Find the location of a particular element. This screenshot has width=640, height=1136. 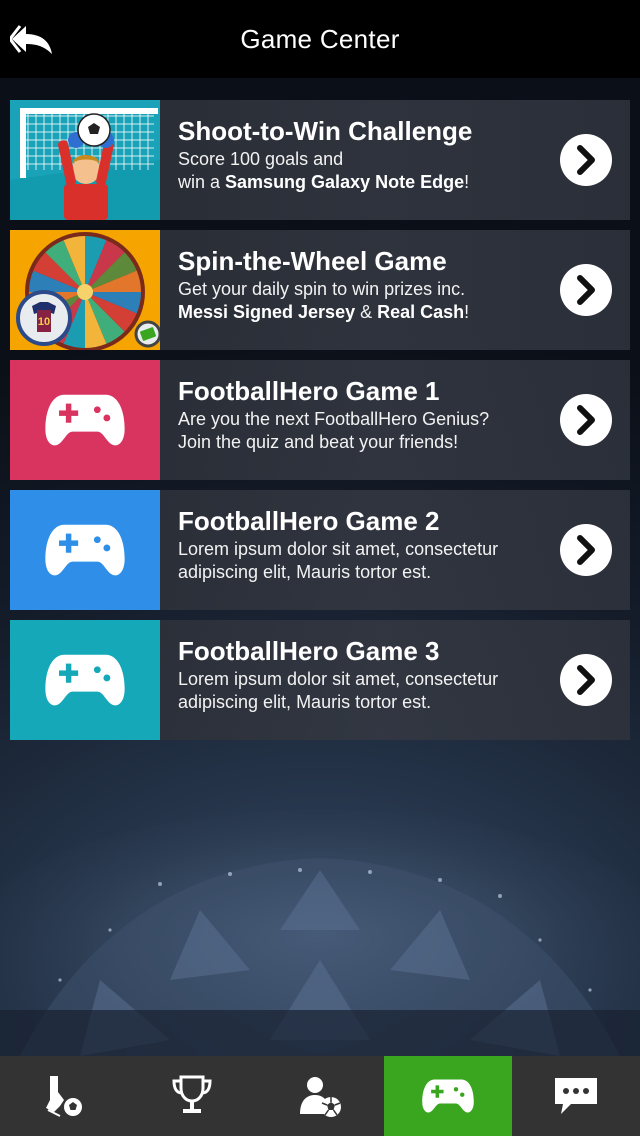

game-description-line-2: Messi Signed Jersey & Real Cash! is located at coordinates (324, 312).